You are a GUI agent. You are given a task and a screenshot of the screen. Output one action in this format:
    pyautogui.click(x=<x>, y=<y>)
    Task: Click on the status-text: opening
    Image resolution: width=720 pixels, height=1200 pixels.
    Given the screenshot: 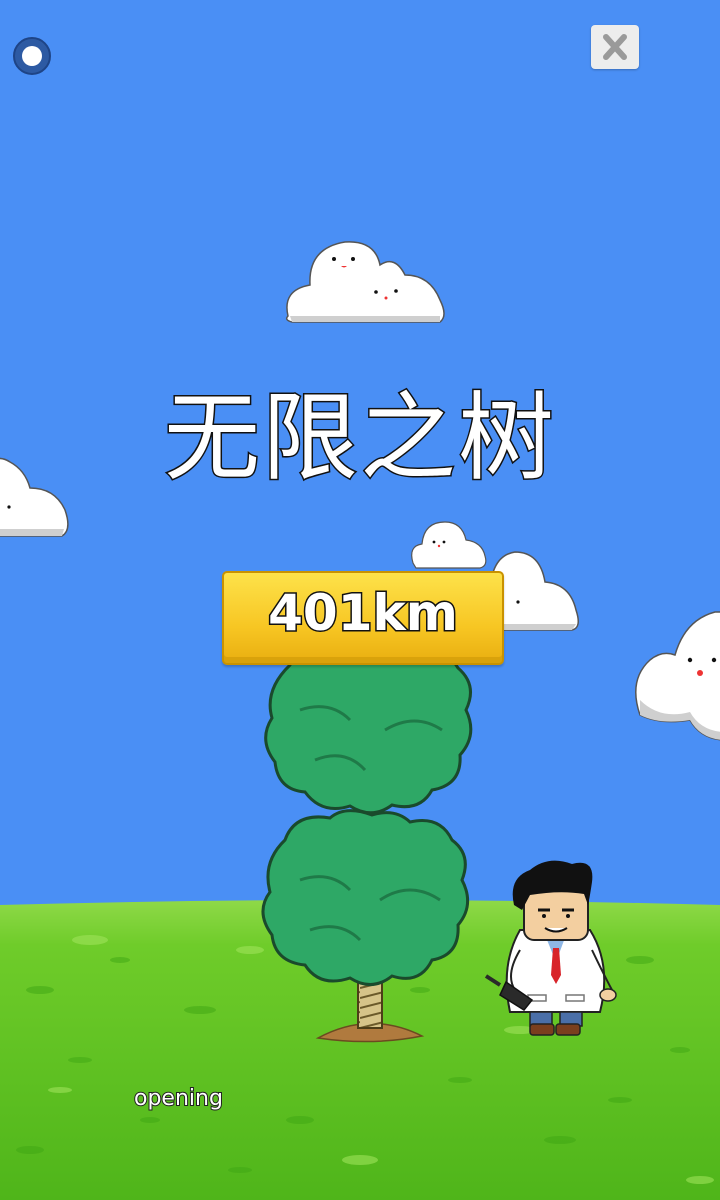 What is the action you would take?
    pyautogui.click(x=178, y=1098)
    